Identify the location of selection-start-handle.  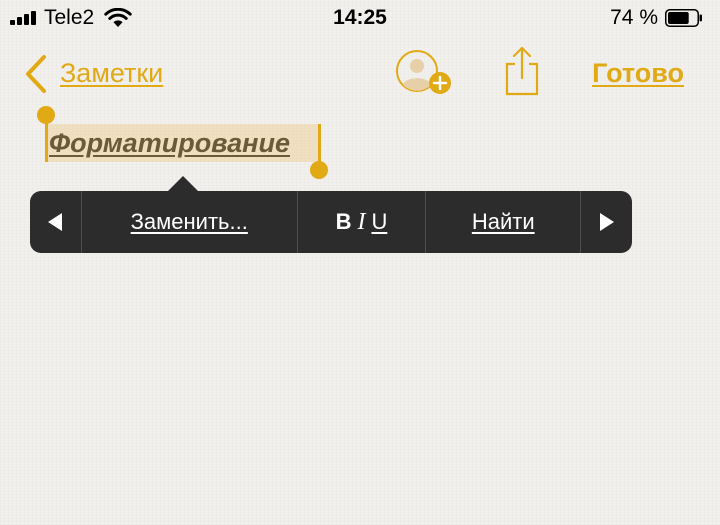
(46, 115).